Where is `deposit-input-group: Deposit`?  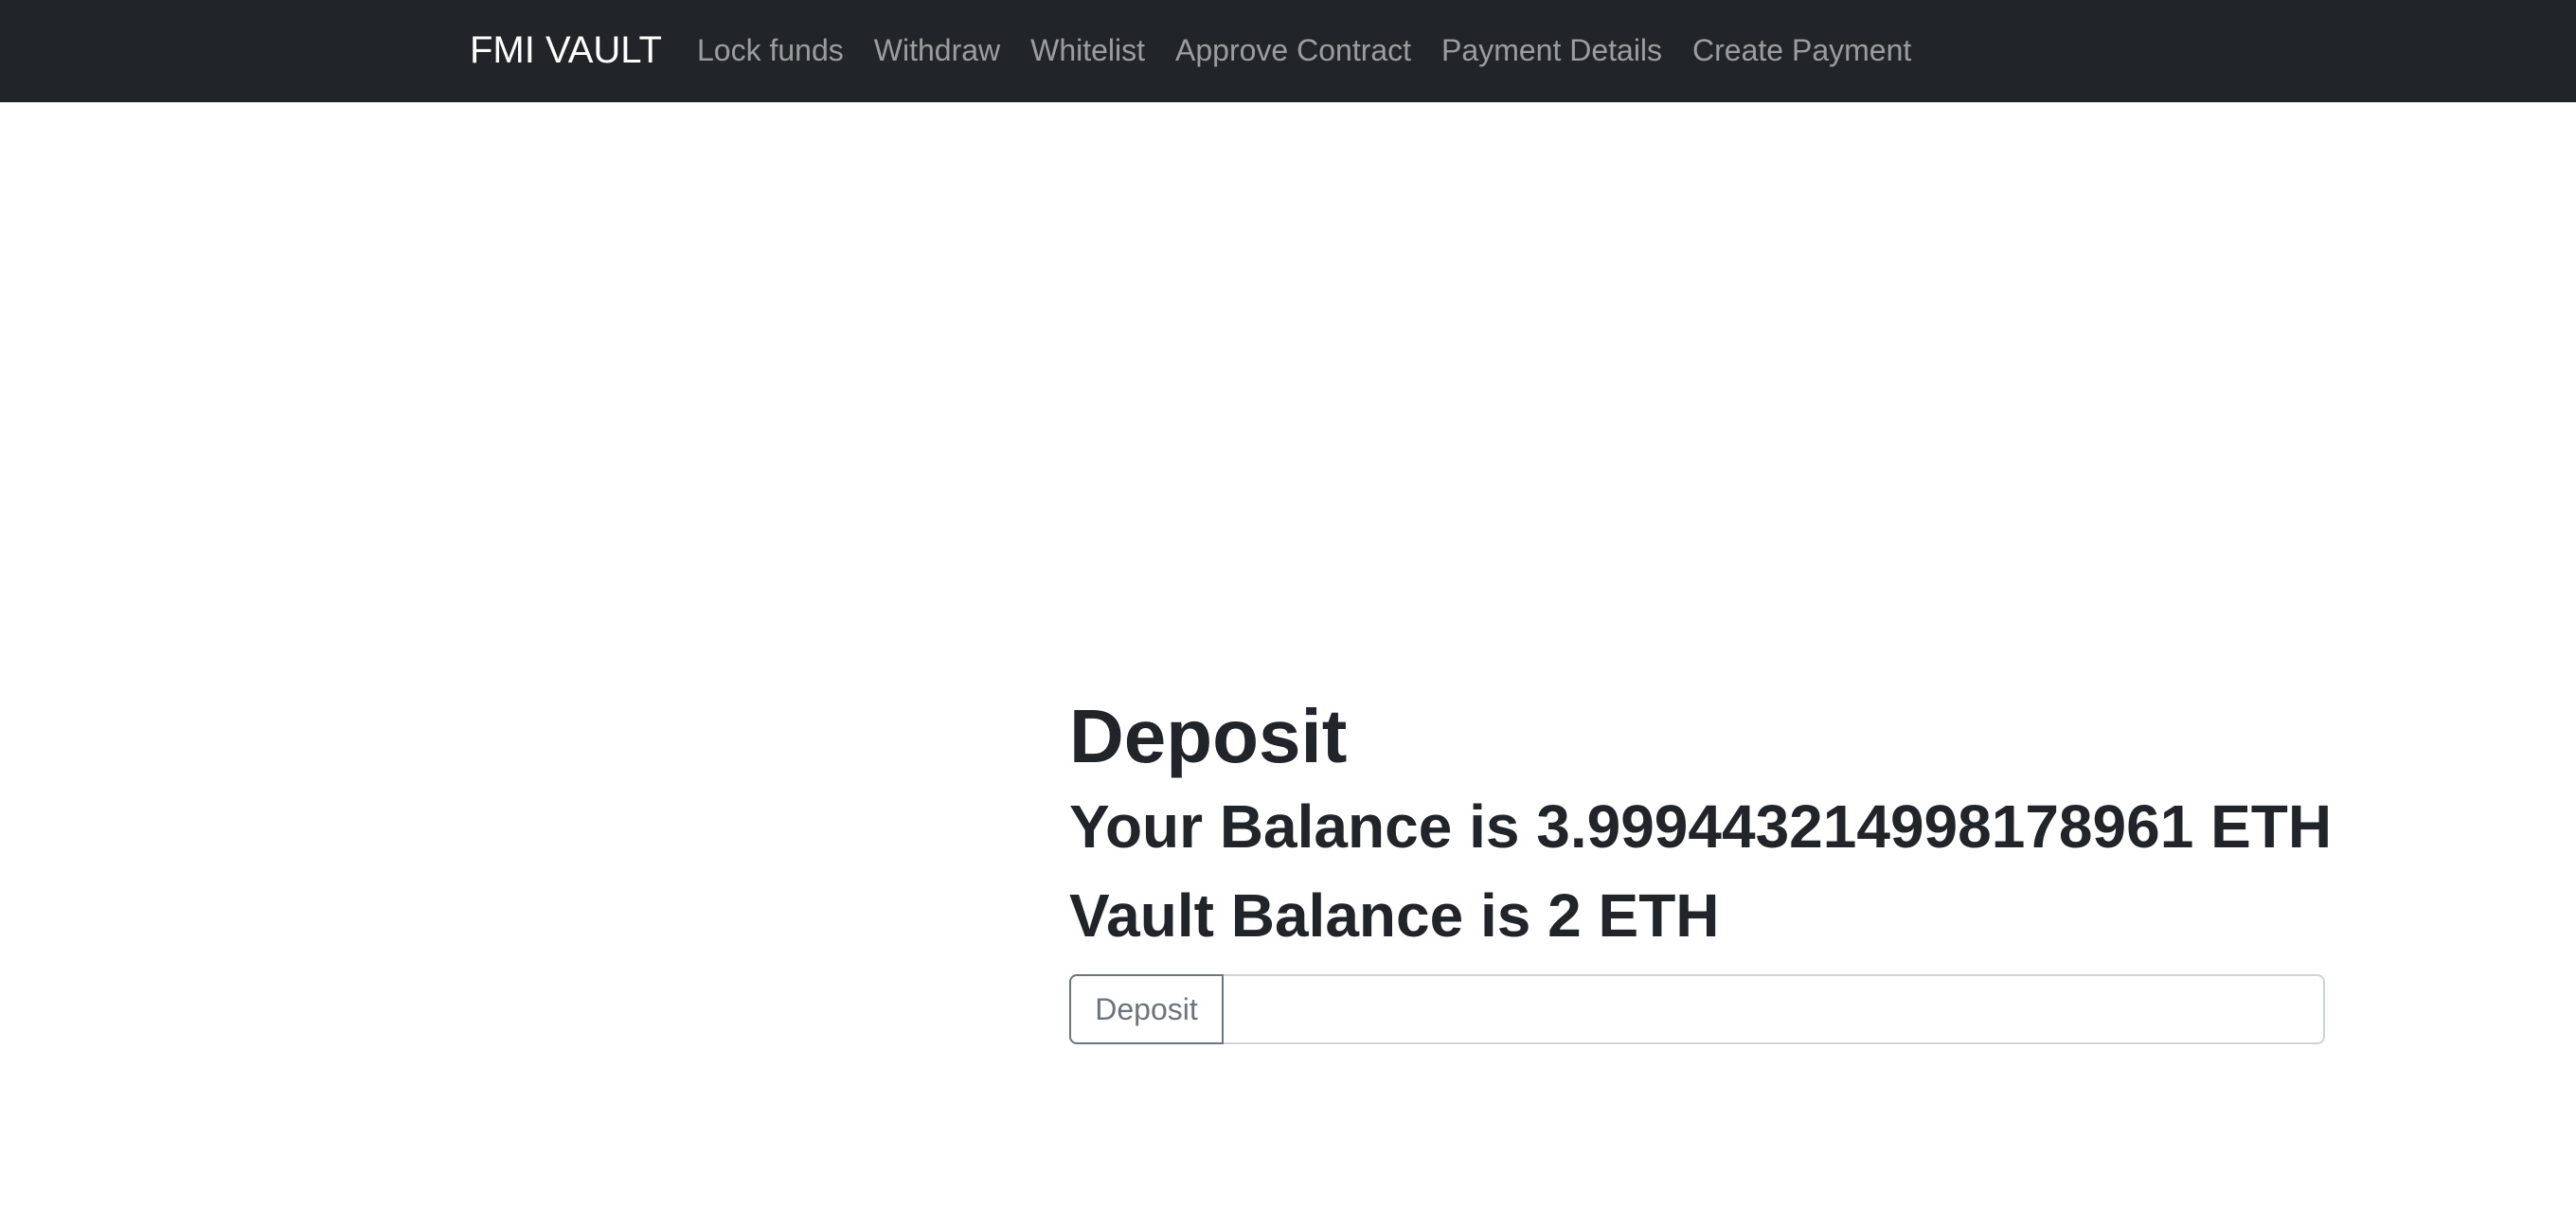
deposit-input-group: Deposit is located at coordinates (1697, 1009).